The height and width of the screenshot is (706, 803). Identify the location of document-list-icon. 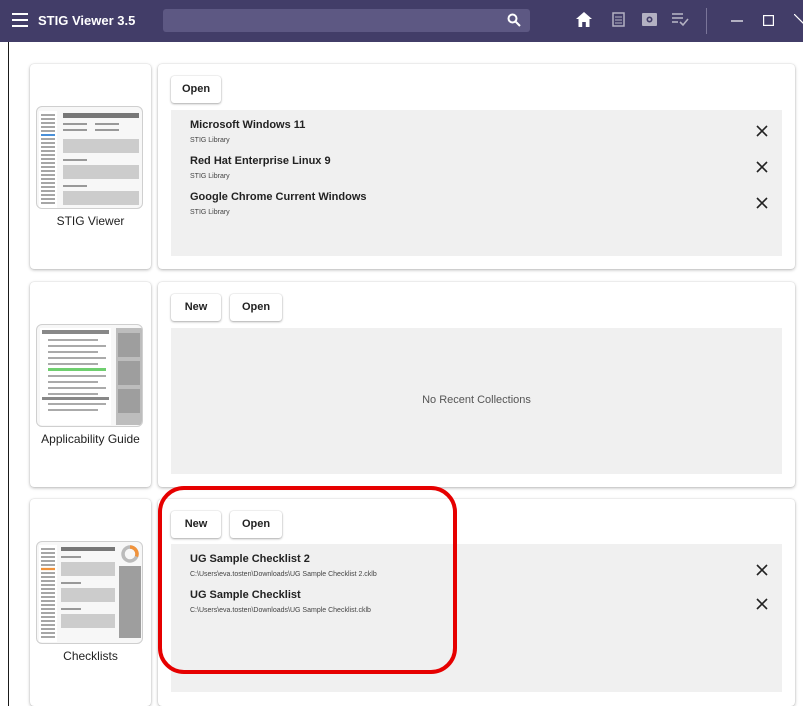
(618, 19).